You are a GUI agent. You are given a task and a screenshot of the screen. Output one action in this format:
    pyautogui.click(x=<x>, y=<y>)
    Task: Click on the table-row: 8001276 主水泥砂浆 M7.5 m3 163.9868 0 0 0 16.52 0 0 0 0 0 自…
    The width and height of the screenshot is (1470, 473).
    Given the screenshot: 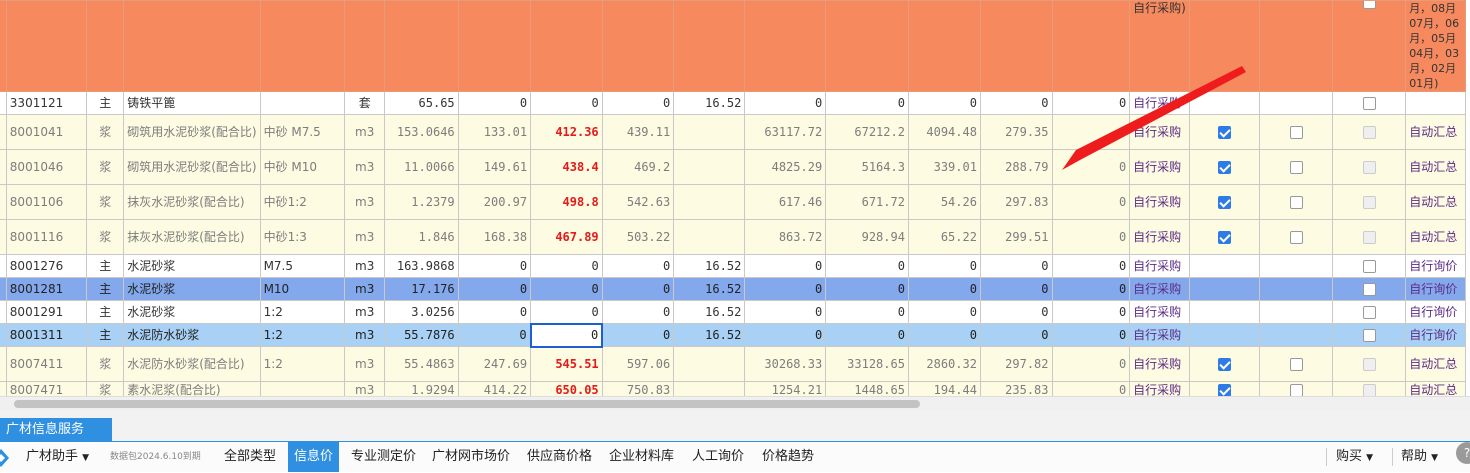 What is the action you would take?
    pyautogui.click(x=733, y=266)
    